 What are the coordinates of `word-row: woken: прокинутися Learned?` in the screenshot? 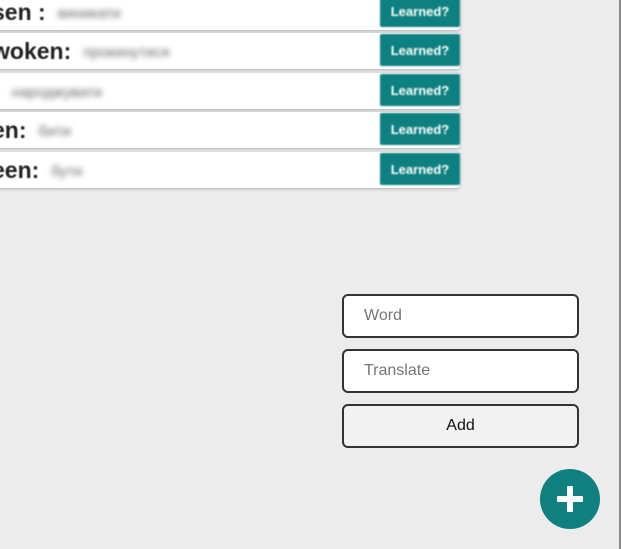 It's located at (230, 51).